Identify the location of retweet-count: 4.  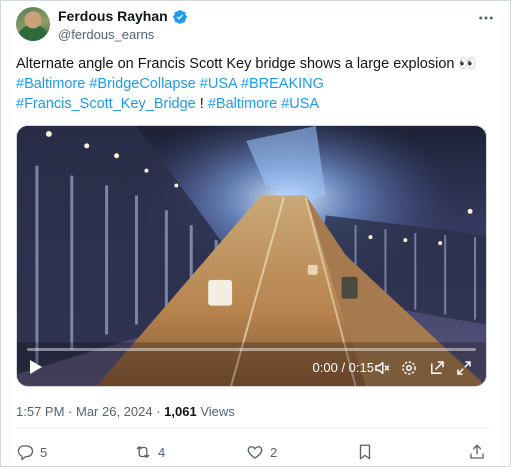
(162, 452).